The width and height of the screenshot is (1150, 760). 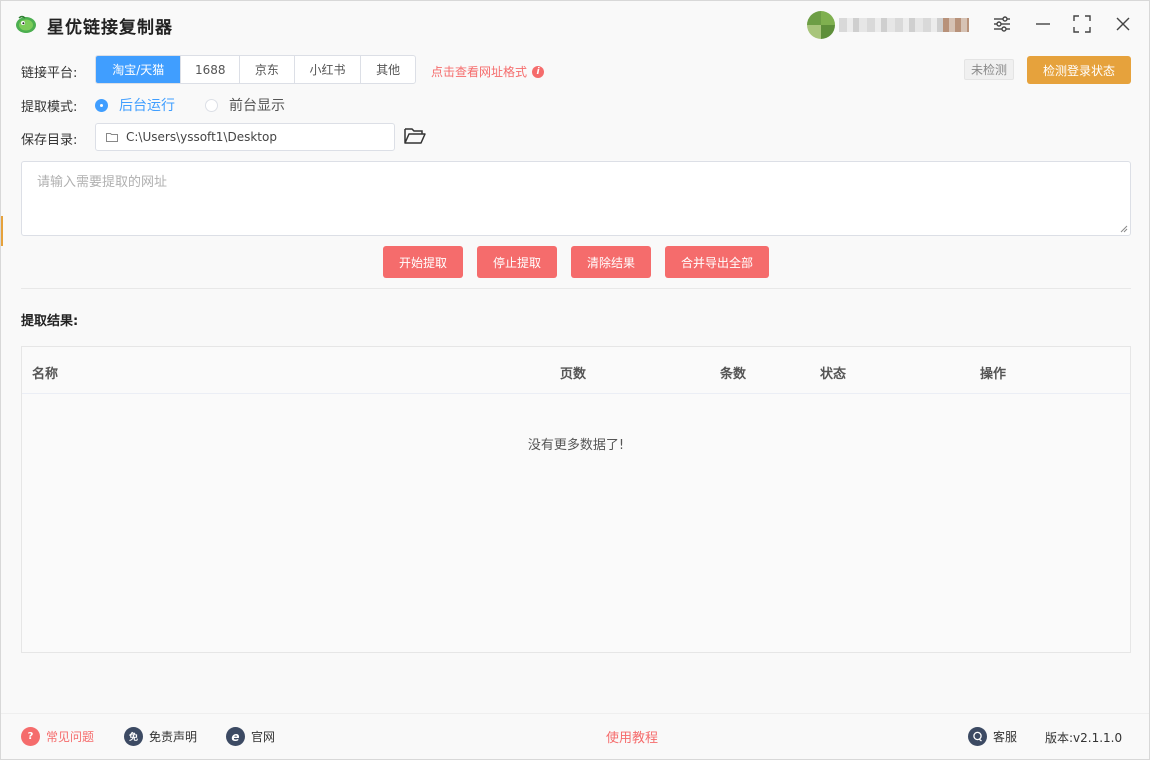 I want to click on mode-label: 提取模式:, so click(x=49, y=107).